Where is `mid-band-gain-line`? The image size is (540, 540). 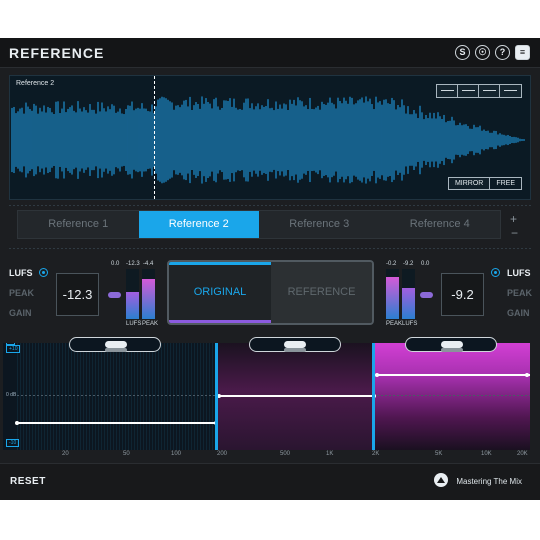 mid-band-gain-line is located at coordinates (296, 396).